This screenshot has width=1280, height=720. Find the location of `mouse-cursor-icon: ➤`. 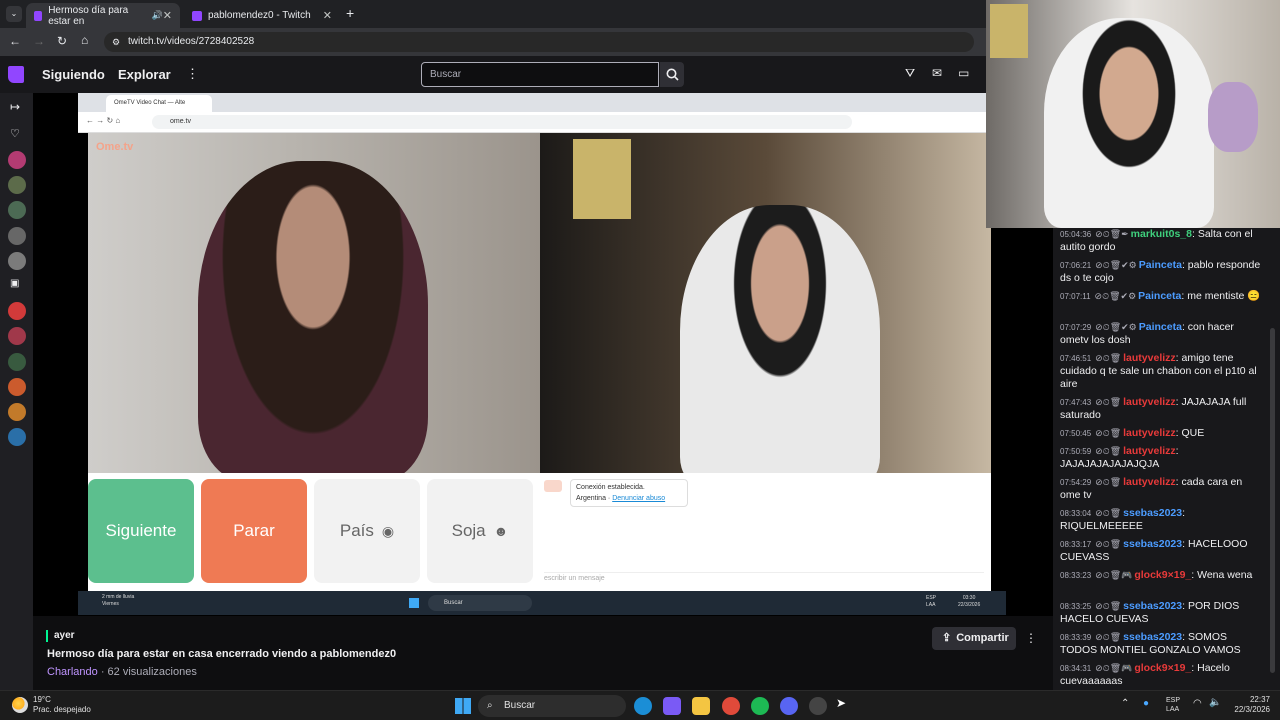

mouse-cursor-icon: ➤ is located at coordinates (841, 703).